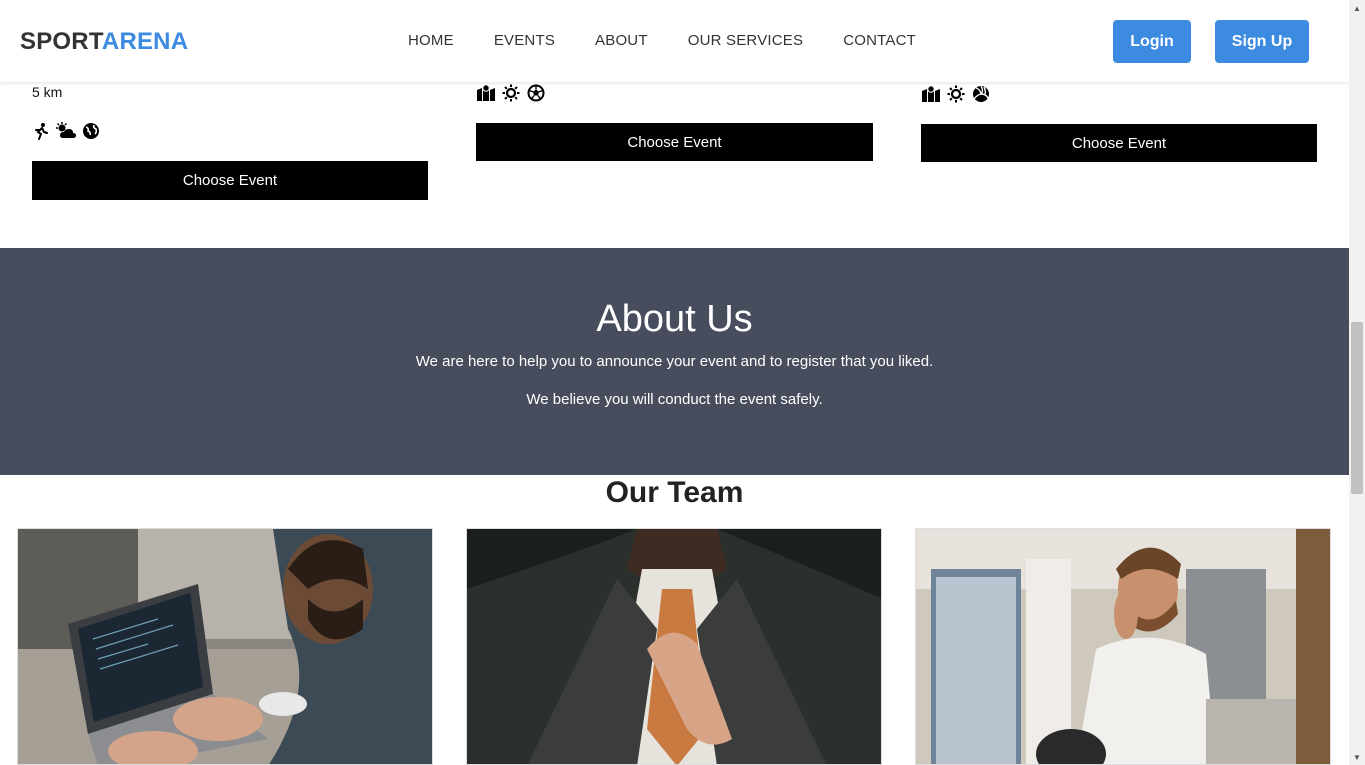  I want to click on scrollbar-thumb, so click(1357, 408).